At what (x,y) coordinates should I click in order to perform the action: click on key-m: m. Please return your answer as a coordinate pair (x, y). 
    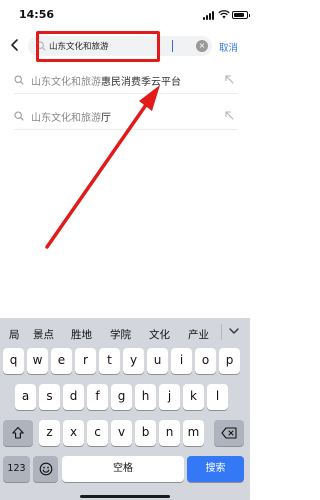
    Looking at the image, I should click on (193, 433).